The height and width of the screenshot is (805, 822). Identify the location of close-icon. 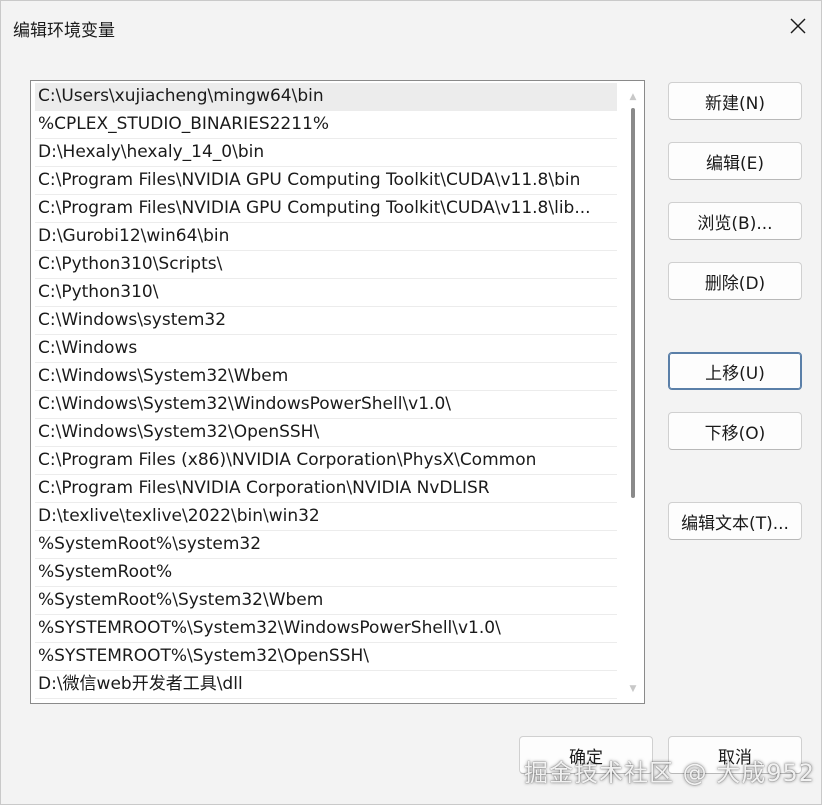
(798, 26).